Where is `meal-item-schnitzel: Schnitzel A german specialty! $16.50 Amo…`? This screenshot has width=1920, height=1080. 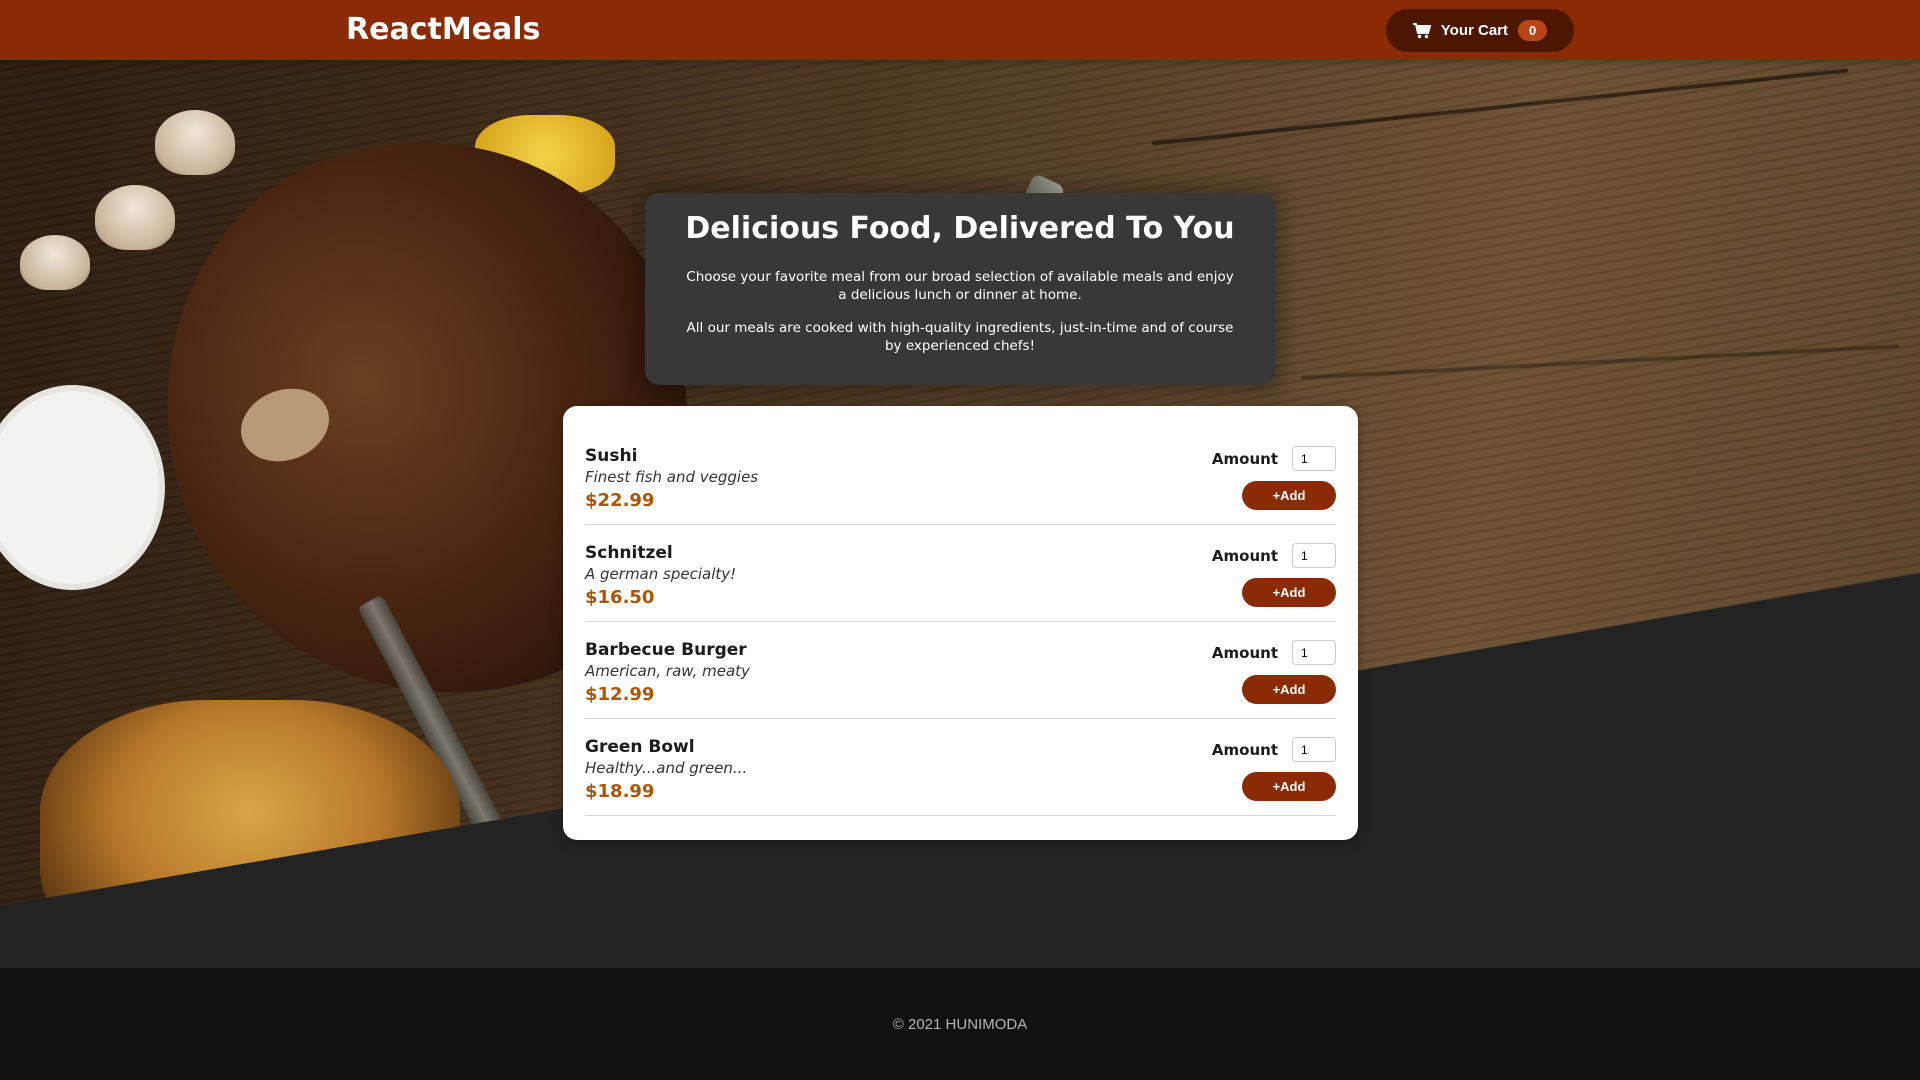 meal-item-schnitzel: Schnitzel A german specialty! $16.50 Amo… is located at coordinates (960, 573).